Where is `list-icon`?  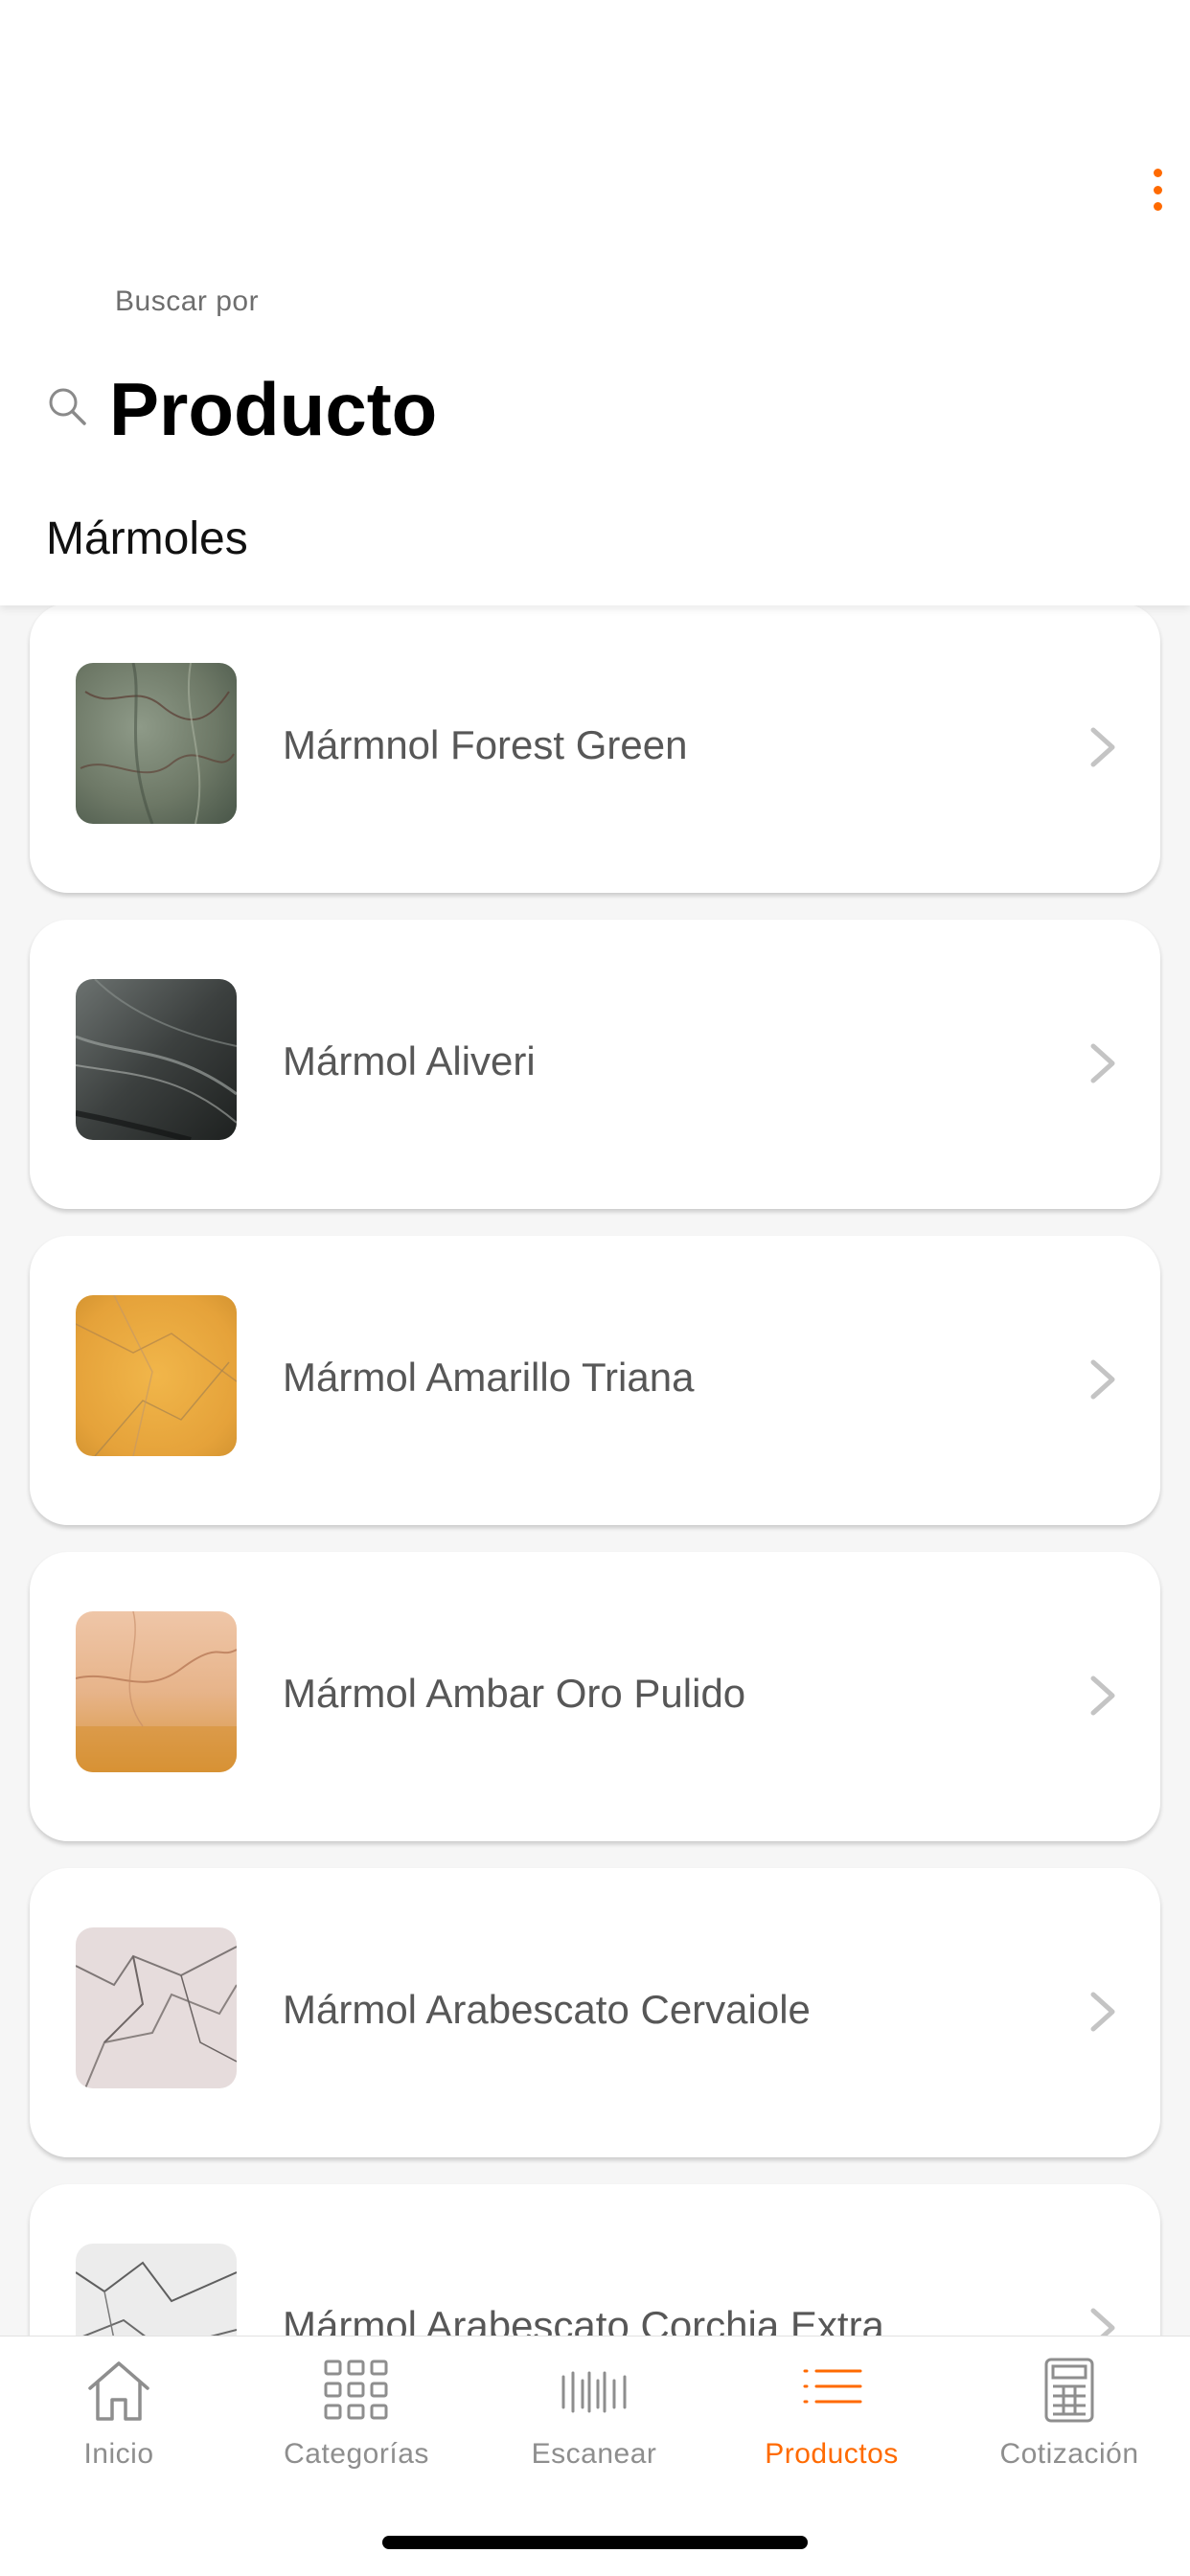
list-icon is located at coordinates (833, 2386).